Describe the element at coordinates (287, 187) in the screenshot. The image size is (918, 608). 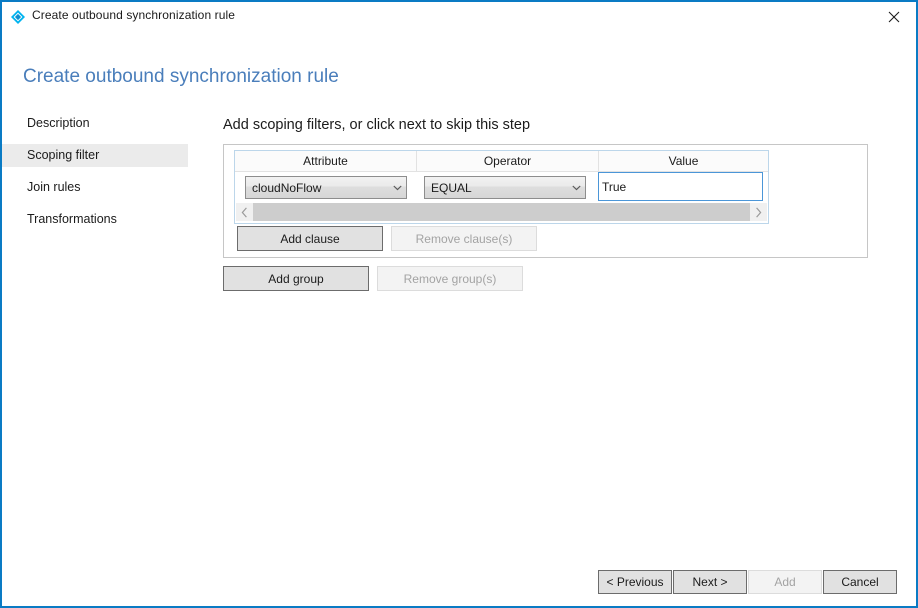
I see `attribute-dropdown-value: cloudNoFlow` at that location.